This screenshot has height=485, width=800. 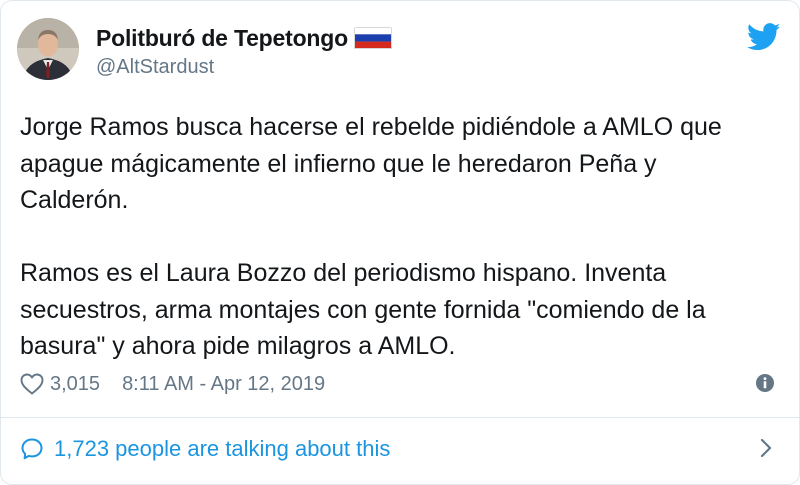 I want to click on timestamp: 8:11 AM - Apr 12, 2019, so click(x=223, y=384).